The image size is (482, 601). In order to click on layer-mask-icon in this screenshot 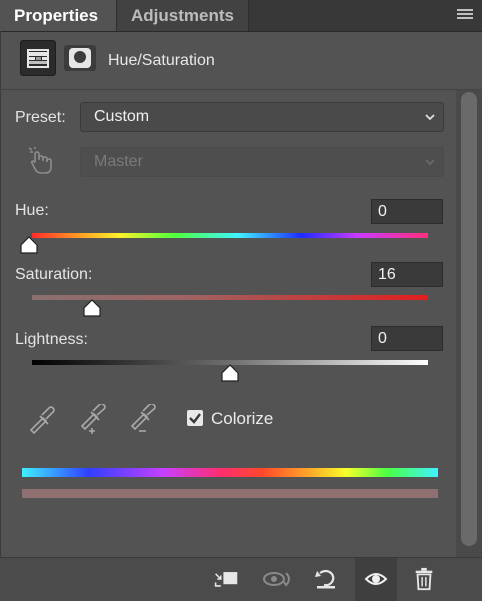, I will do `click(80, 58)`.